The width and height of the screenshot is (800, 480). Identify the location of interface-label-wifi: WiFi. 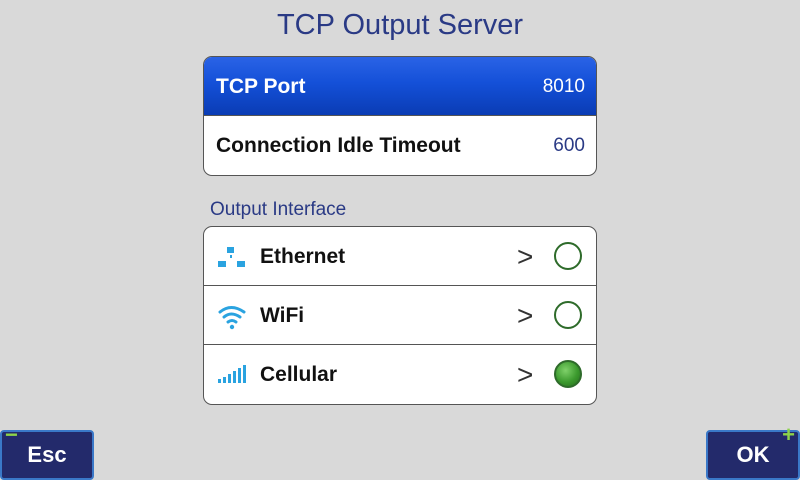
(282, 315).